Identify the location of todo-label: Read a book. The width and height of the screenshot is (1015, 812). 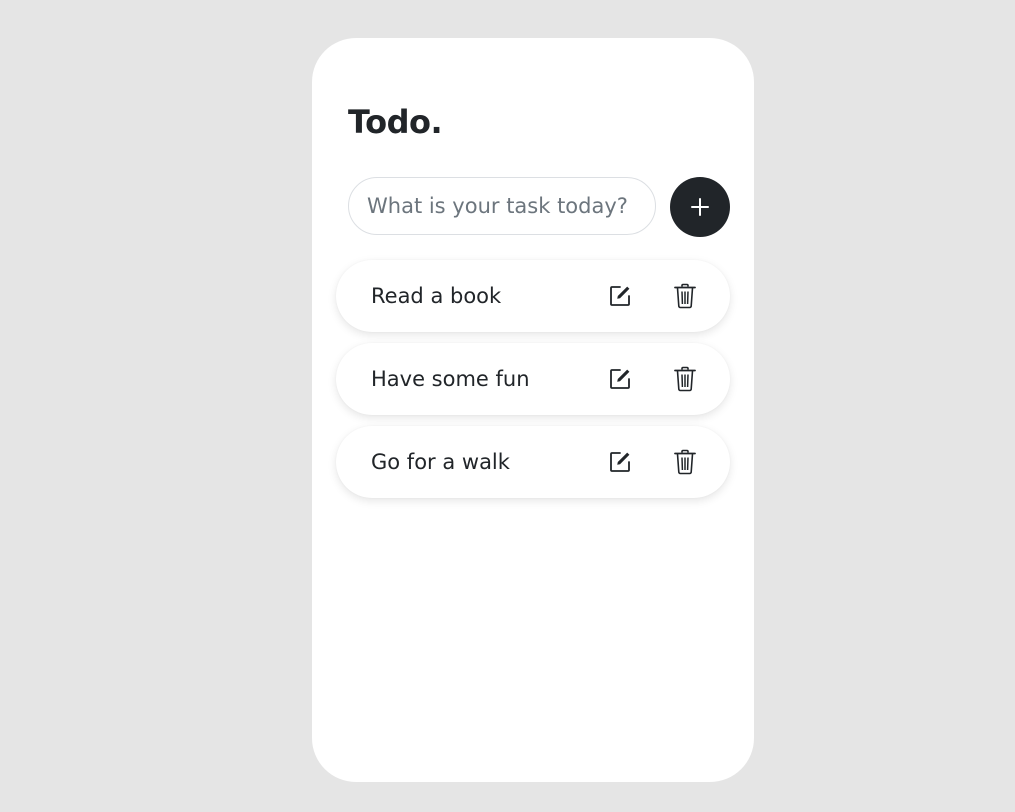
(436, 296).